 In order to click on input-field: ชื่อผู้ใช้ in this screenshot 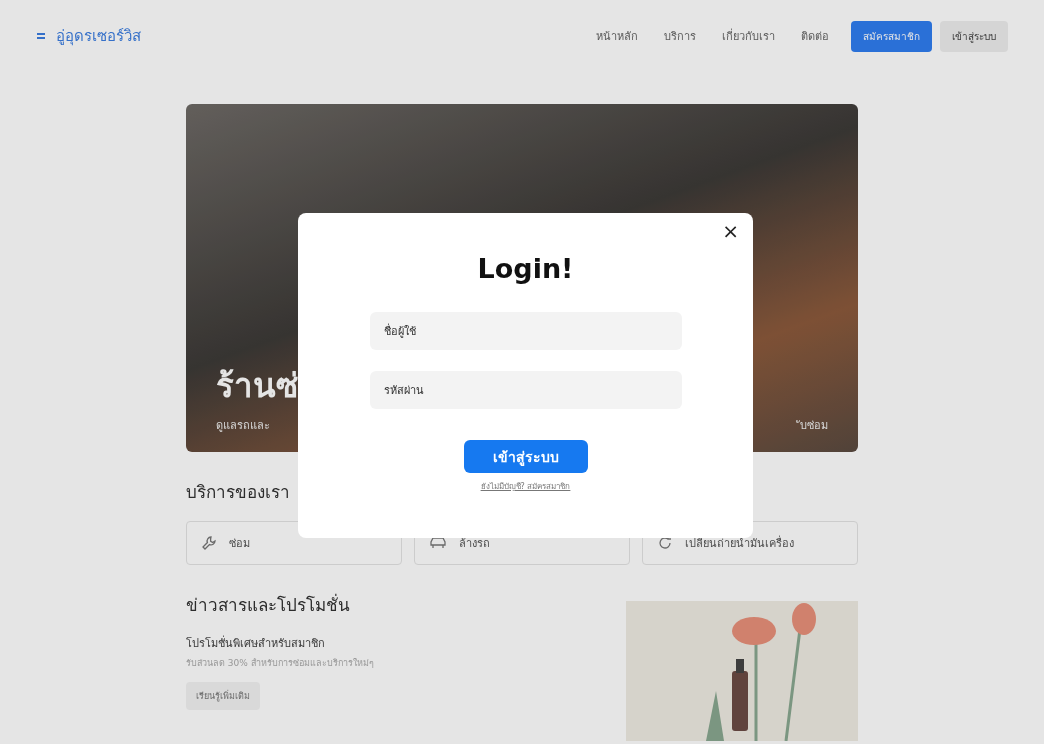, I will do `click(525, 331)`.